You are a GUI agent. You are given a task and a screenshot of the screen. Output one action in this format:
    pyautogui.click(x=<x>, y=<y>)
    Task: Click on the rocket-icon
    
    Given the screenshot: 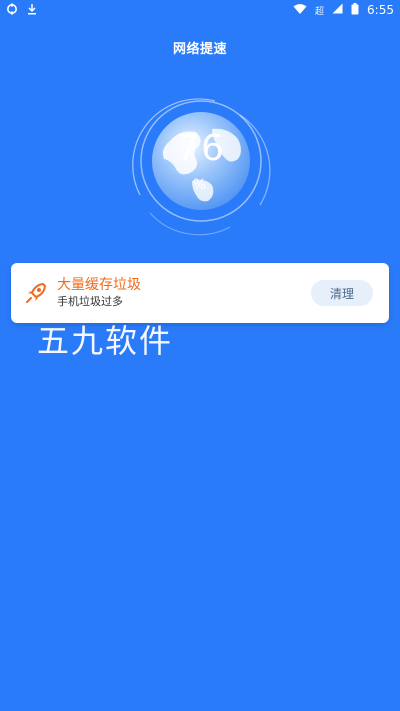 What is the action you would take?
    pyautogui.click(x=36, y=293)
    